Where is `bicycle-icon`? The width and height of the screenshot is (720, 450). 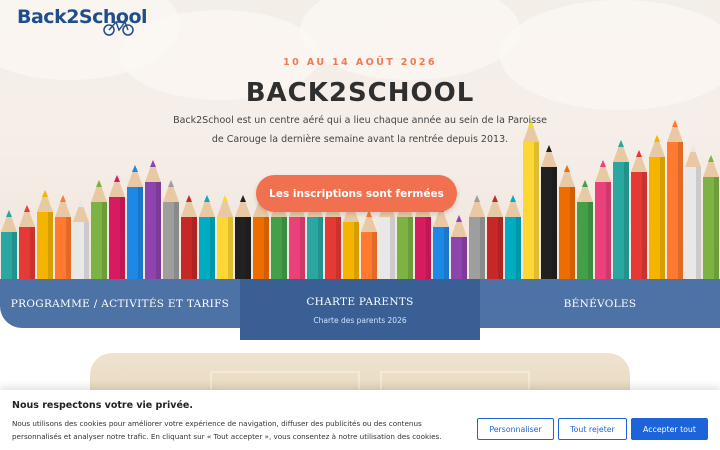
bicycle-icon is located at coordinates (118, 28).